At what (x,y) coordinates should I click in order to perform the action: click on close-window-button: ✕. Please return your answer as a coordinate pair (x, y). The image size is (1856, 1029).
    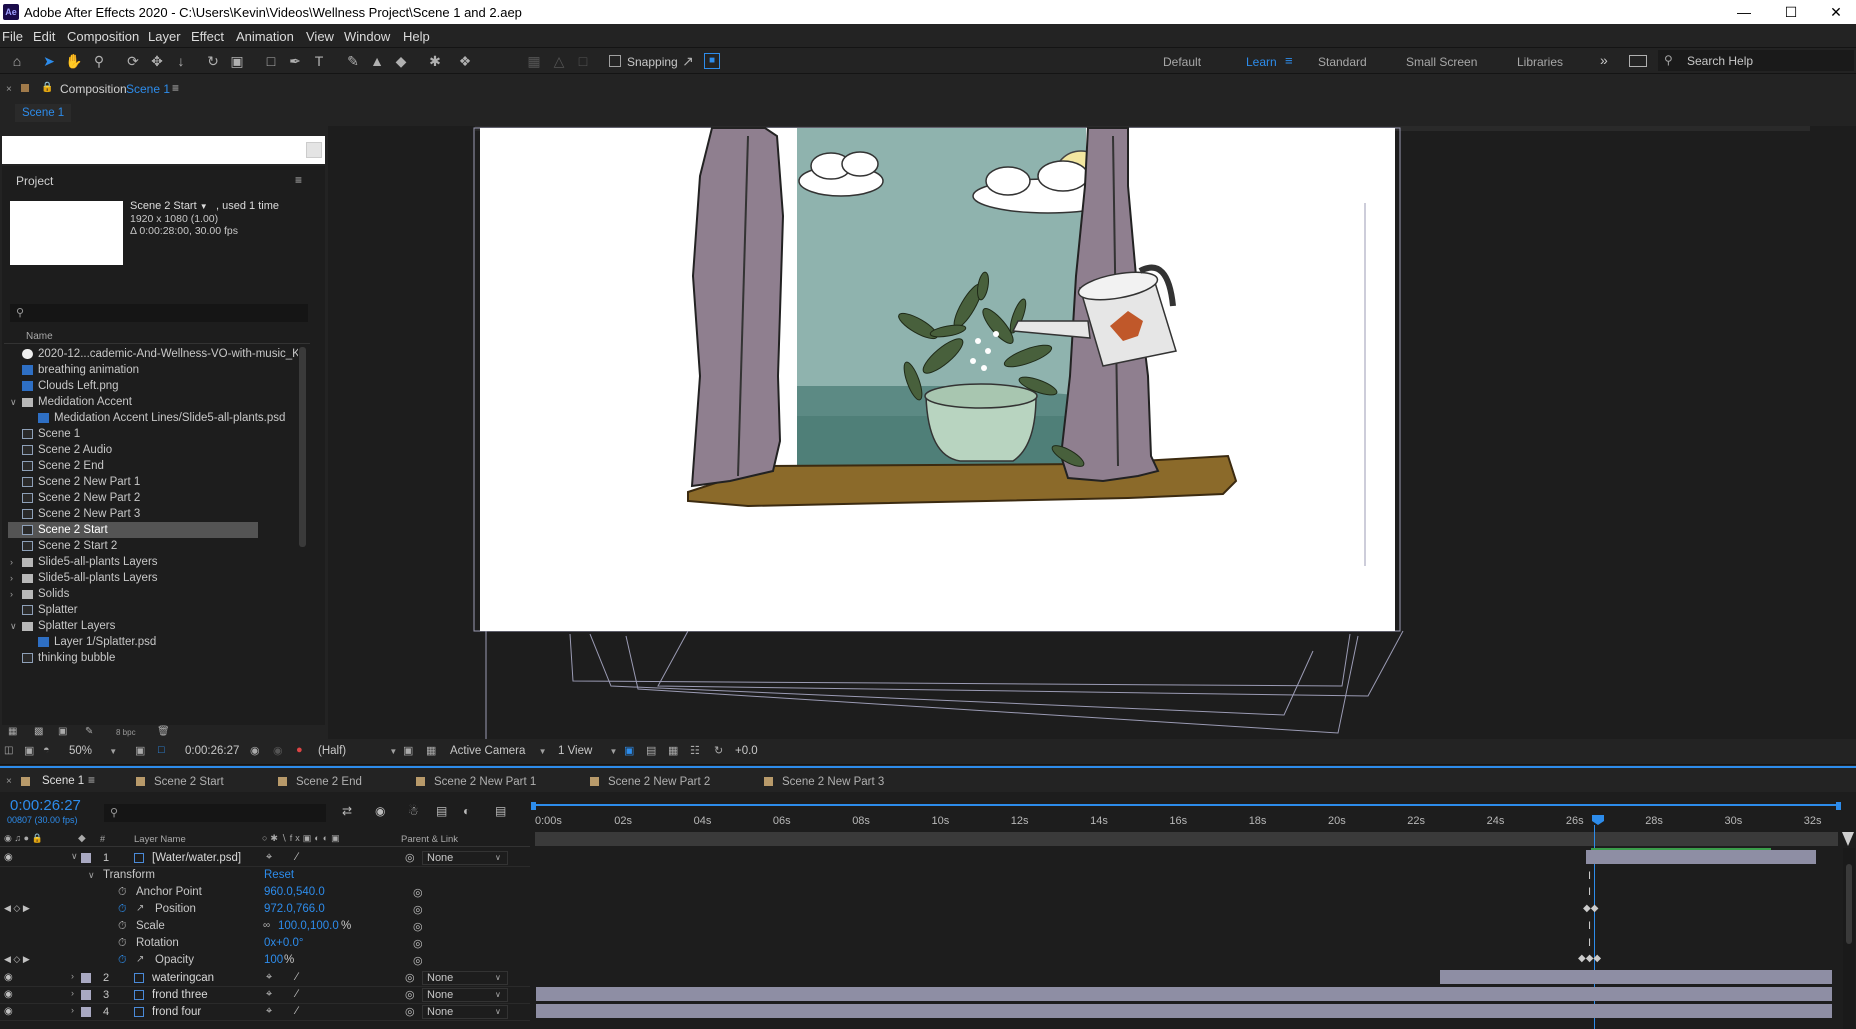
    Looking at the image, I should click on (1836, 12).